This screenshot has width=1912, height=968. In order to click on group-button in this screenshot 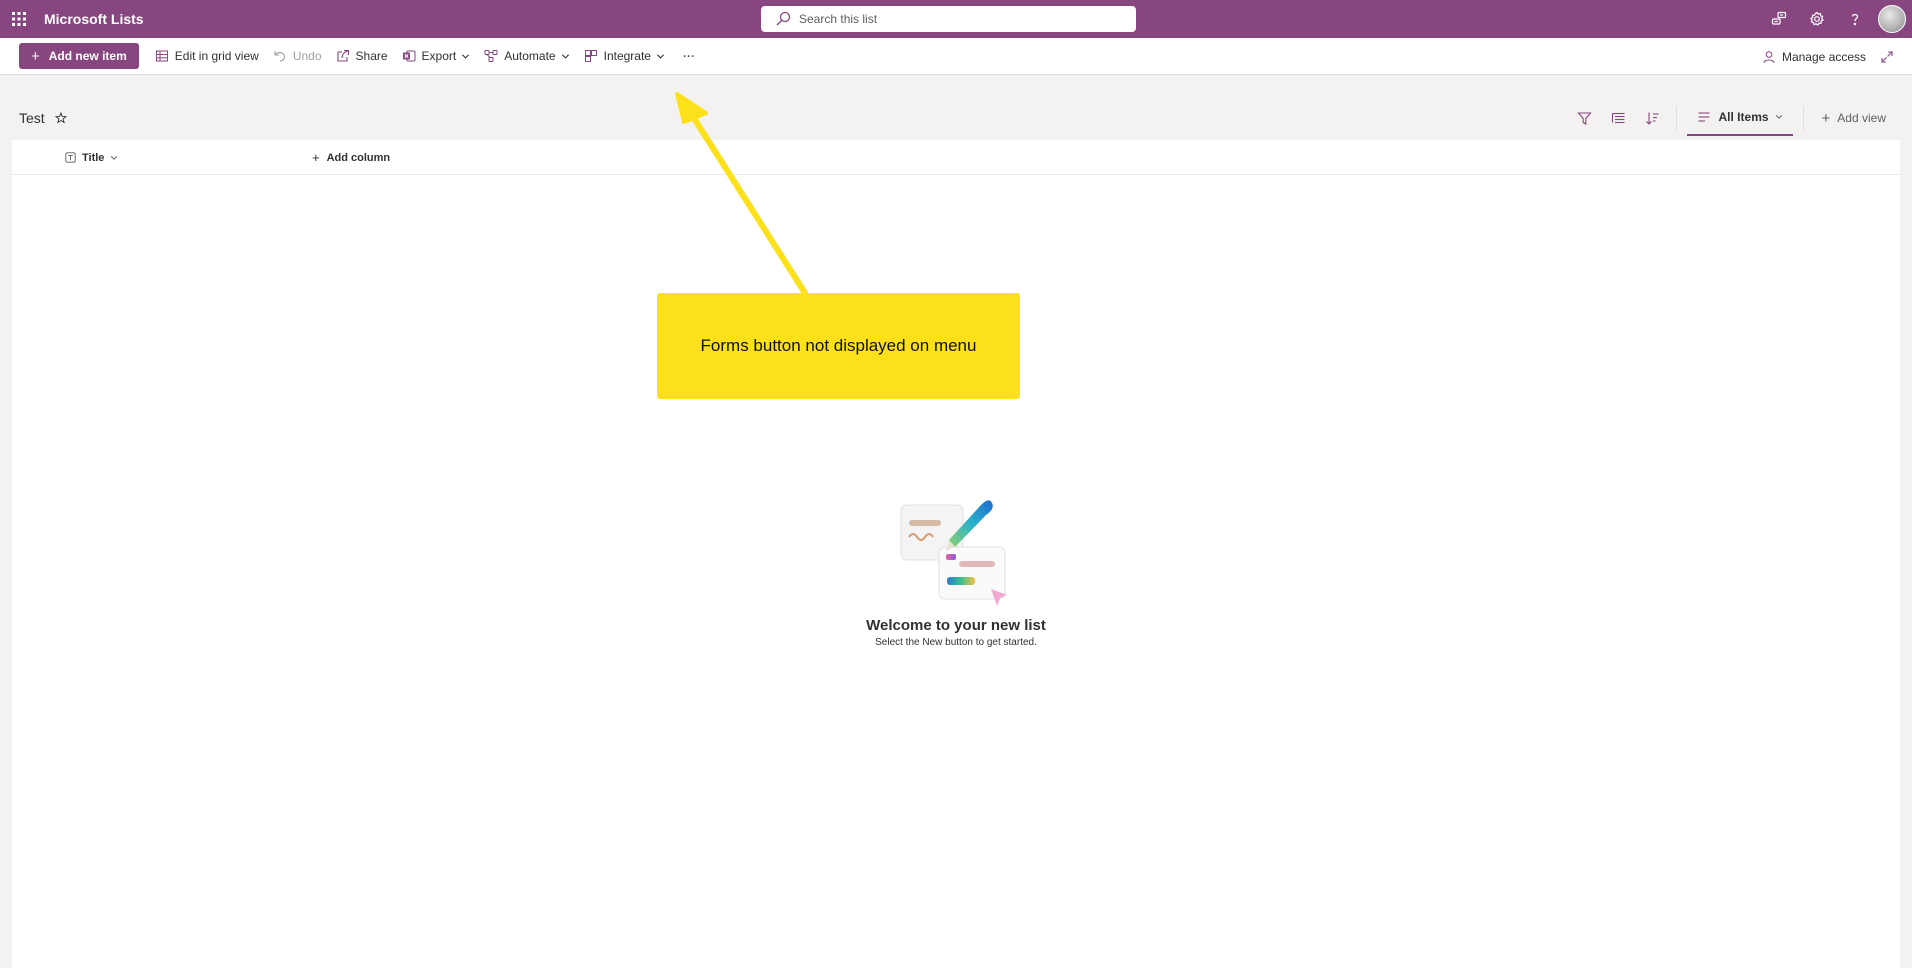, I will do `click(1619, 118)`.